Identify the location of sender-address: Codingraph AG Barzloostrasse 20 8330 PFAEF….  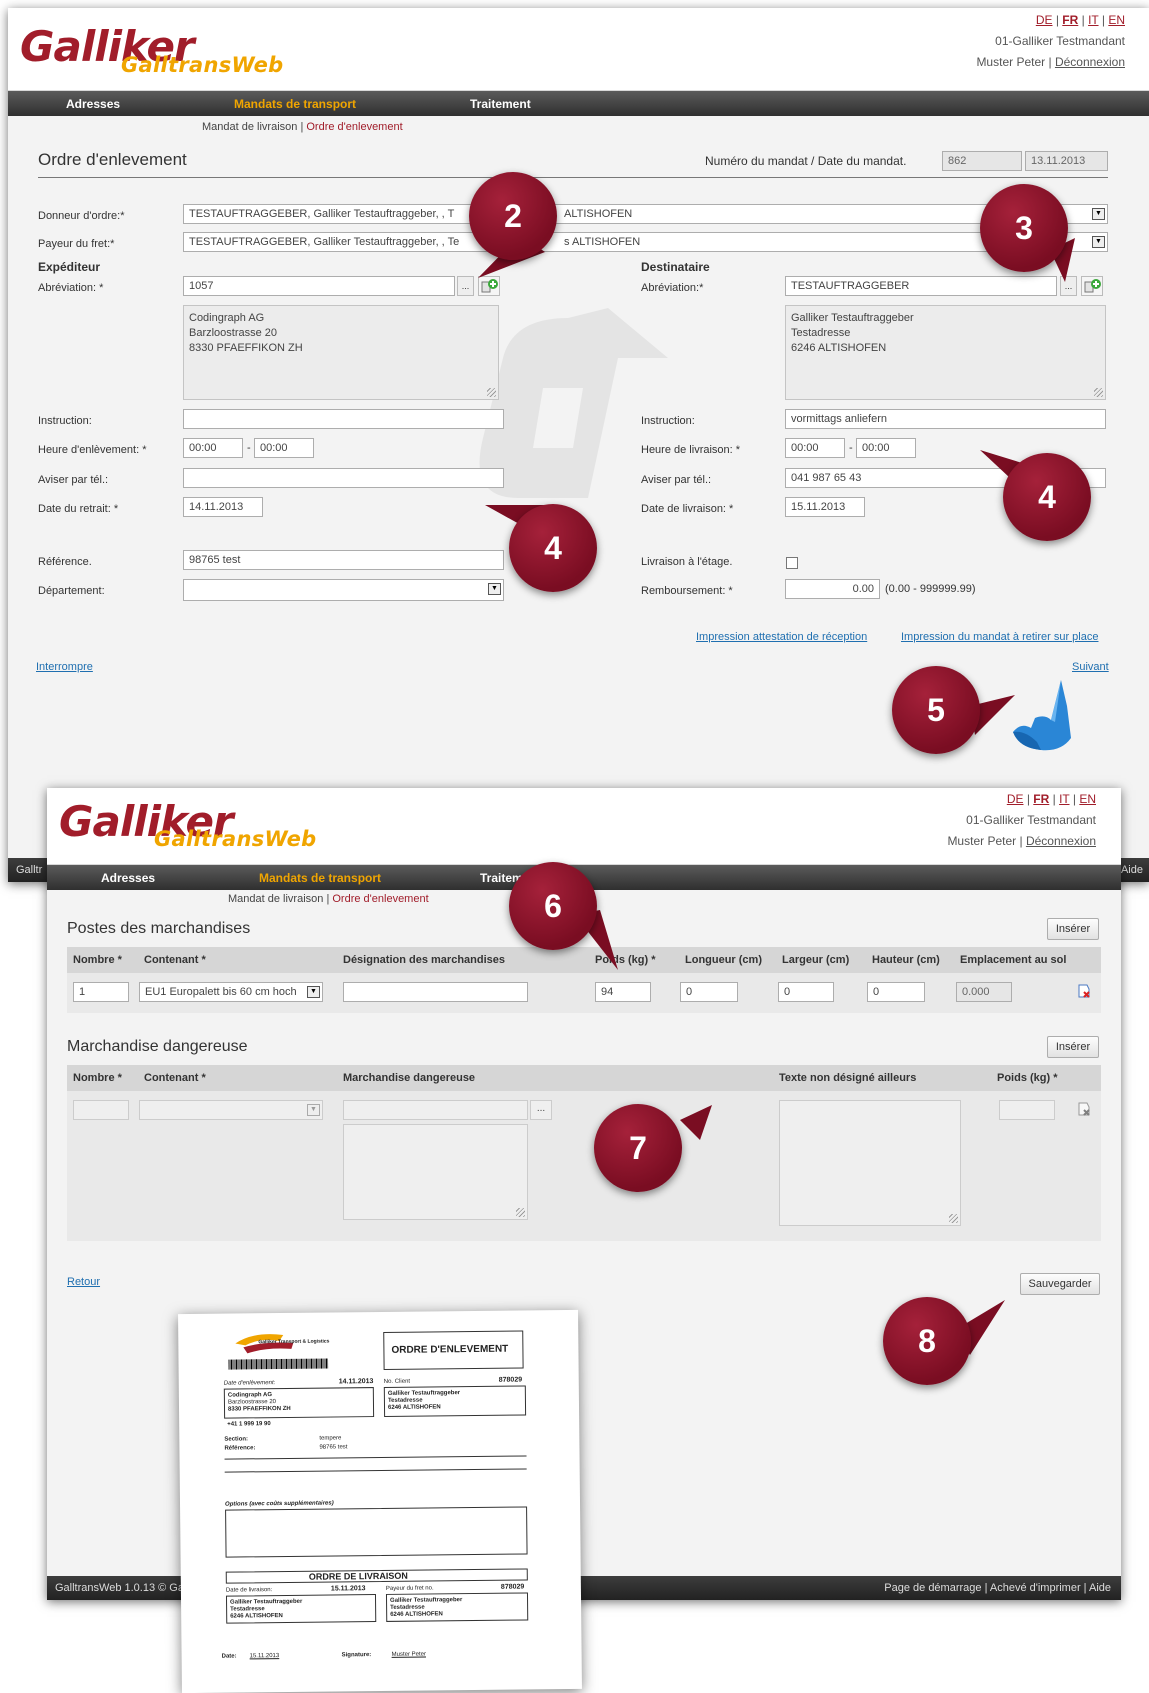
(341, 352).